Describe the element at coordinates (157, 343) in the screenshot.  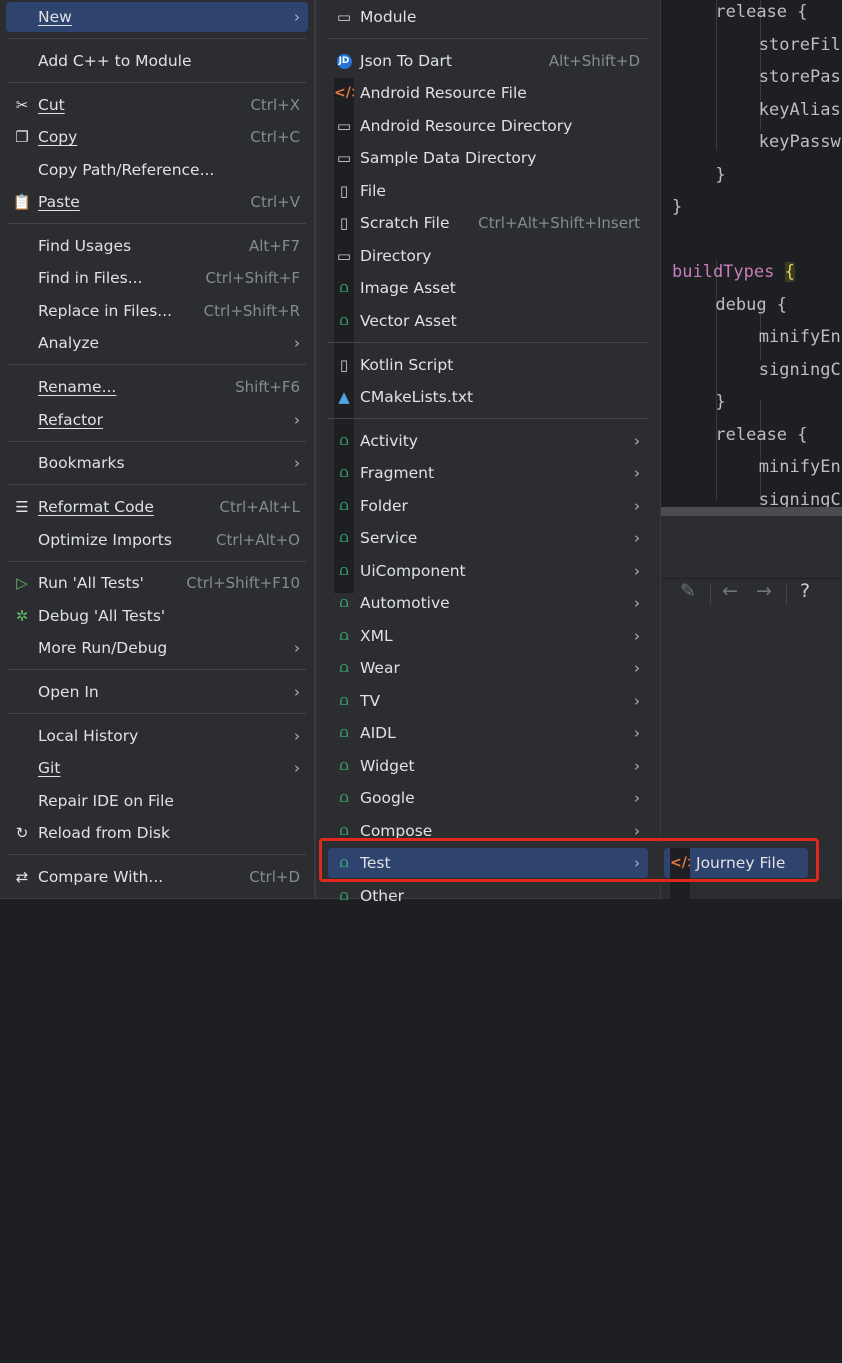
I see `menu-item-analyze: Analyze ›` at that location.